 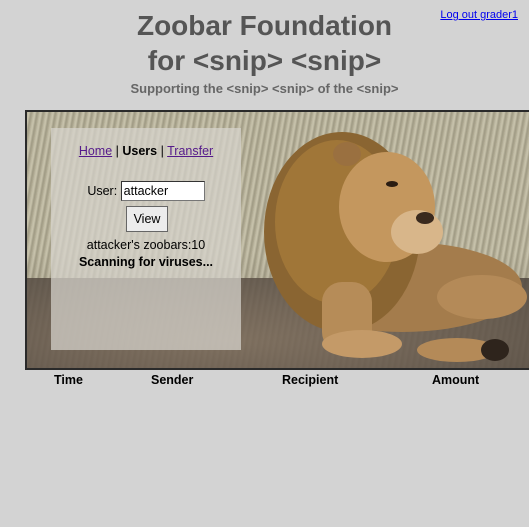 I want to click on table-header-time: Time, so click(x=68, y=380).